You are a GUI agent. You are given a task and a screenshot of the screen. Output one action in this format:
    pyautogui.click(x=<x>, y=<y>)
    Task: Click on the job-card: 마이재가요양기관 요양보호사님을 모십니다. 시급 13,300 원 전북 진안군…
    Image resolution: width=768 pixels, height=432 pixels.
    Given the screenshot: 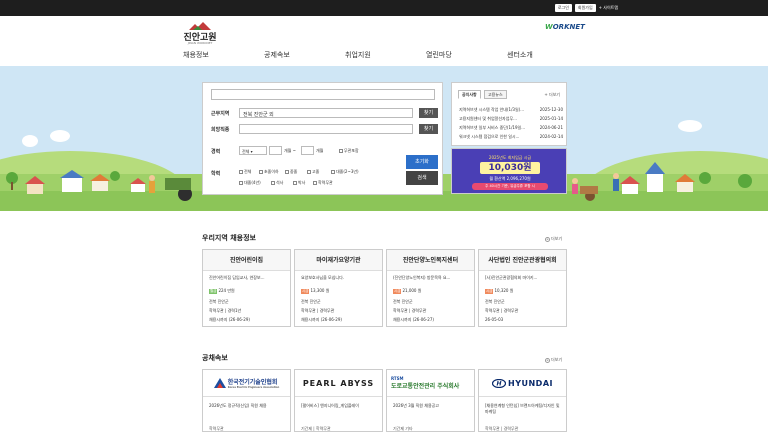 What is the action you would take?
    pyautogui.click(x=338, y=288)
    